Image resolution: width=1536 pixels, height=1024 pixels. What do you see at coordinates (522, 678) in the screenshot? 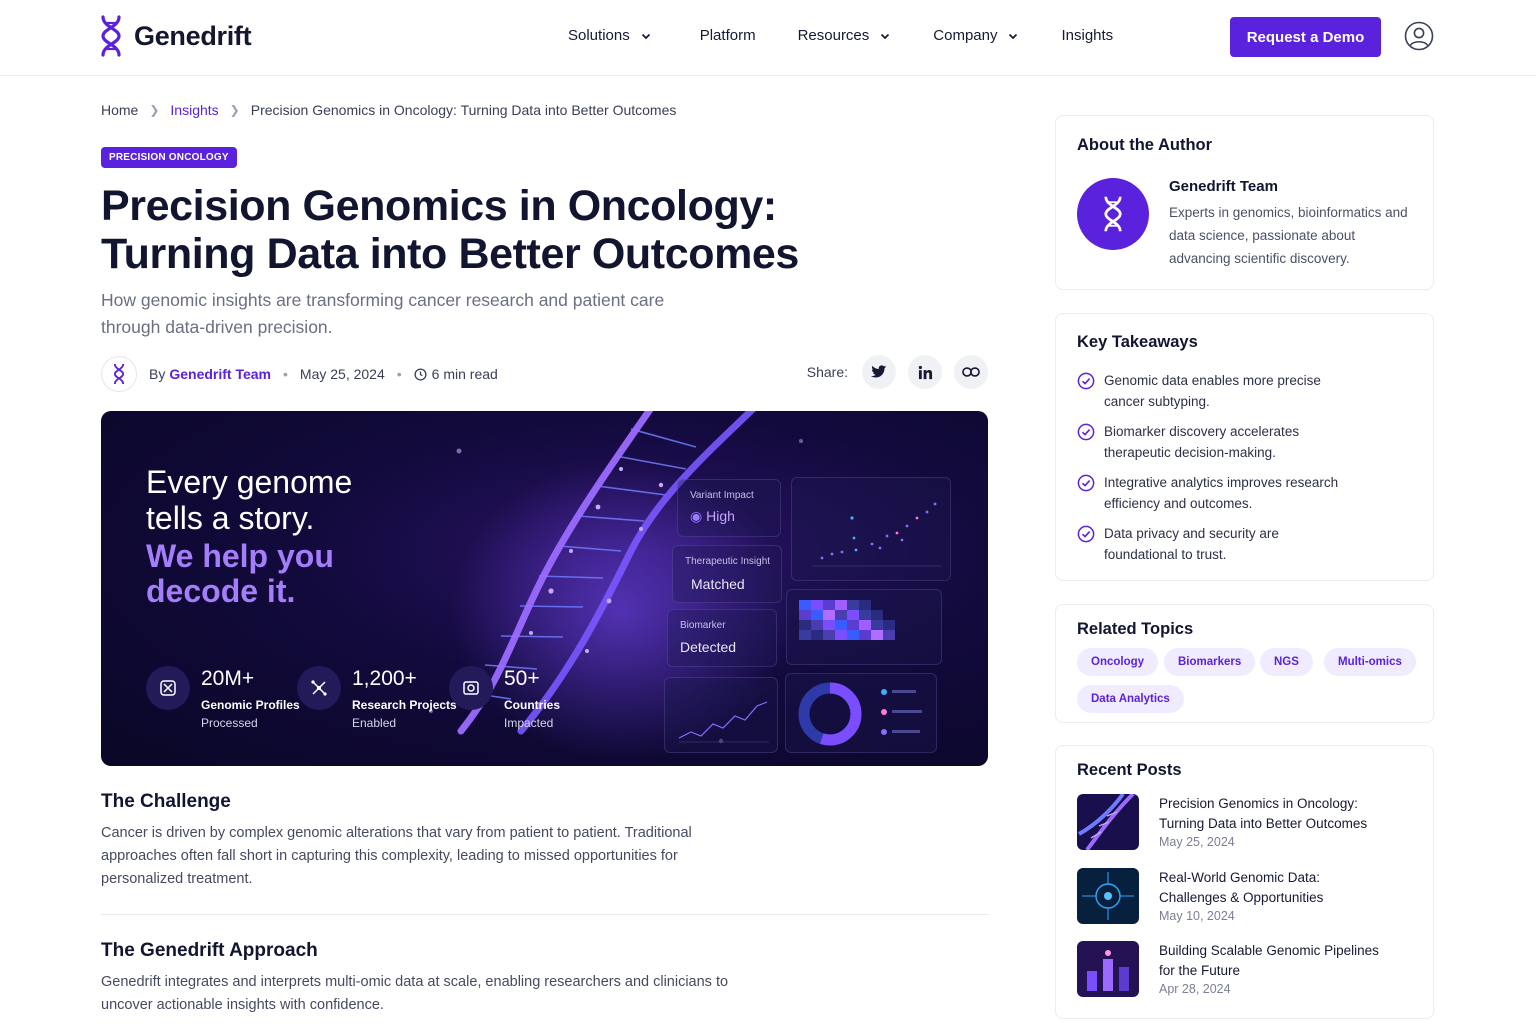
I see `stat-value: 50+` at bounding box center [522, 678].